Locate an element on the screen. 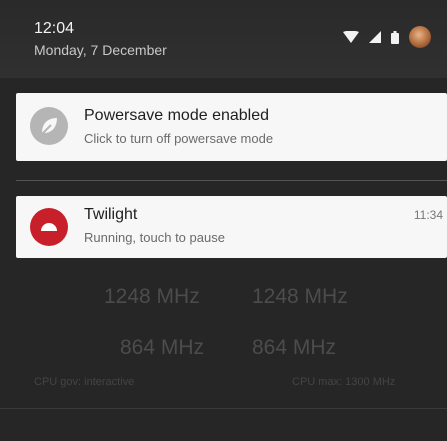 The height and width of the screenshot is (441, 447). cpu-freq-1: 1248 MHz is located at coordinates (152, 296).